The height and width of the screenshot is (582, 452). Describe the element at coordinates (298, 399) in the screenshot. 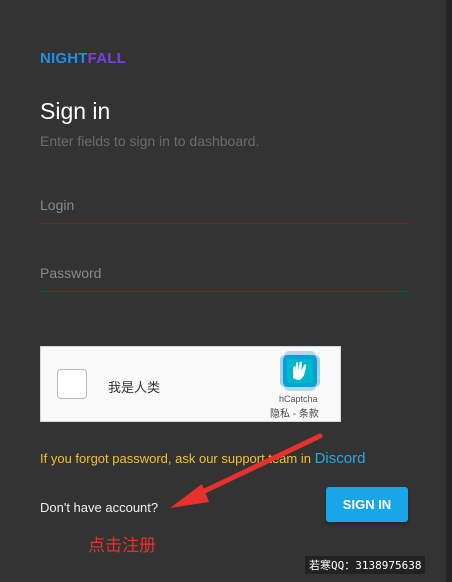

I see `hcaptcha-brand-label: hCaptcha` at that location.